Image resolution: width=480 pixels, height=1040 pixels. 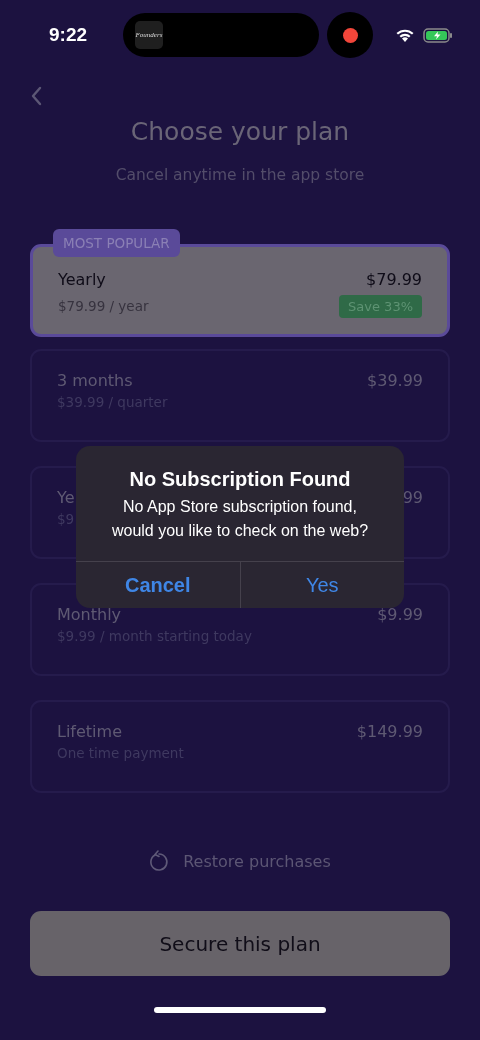 What do you see at coordinates (400, 614) in the screenshot?
I see `plan-price: $9.99` at bounding box center [400, 614].